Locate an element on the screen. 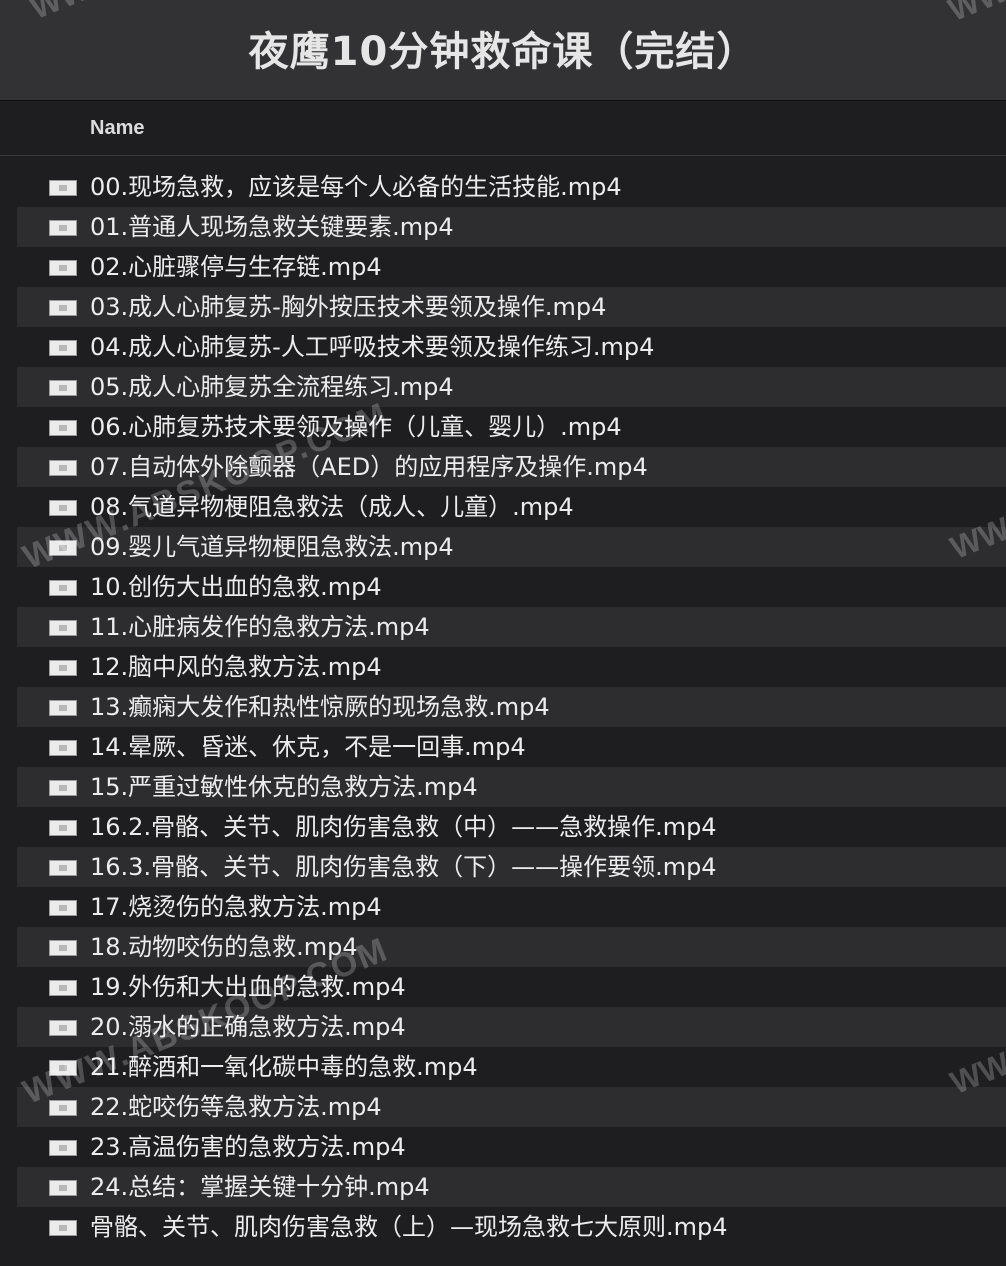  file-name: 08.气道异物梗阻急救法（成人、儿童）.mp4 is located at coordinates (332, 507).